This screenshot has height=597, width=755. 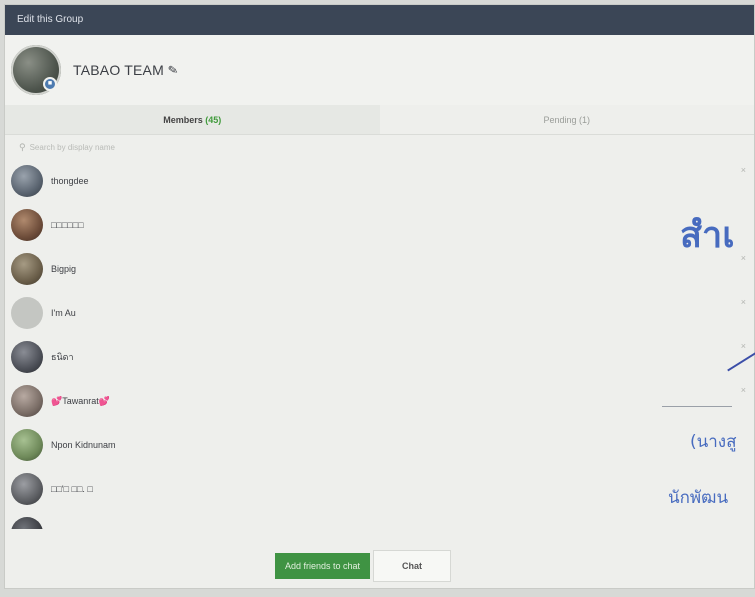 What do you see at coordinates (379, 269) in the screenshot?
I see `list-item: Bigpig ×` at bounding box center [379, 269].